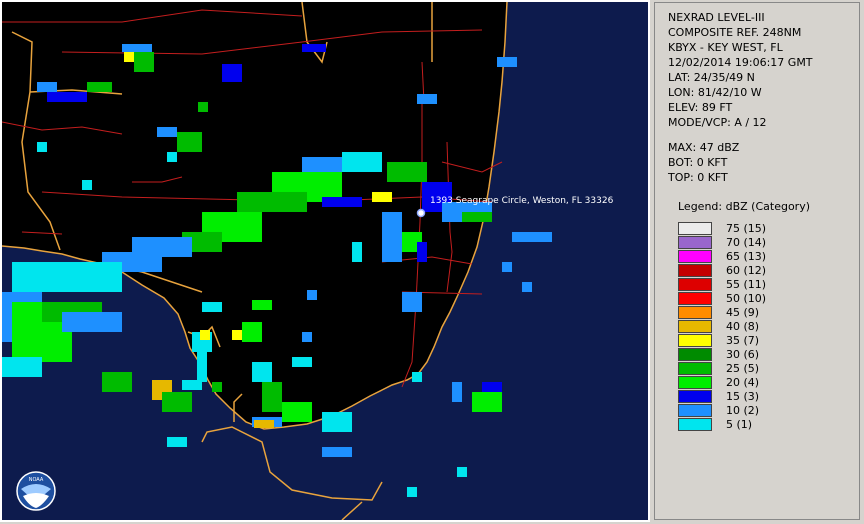 The width and height of the screenshot is (864, 524). I want to click on legend-row: 10 (2), so click(722, 410).